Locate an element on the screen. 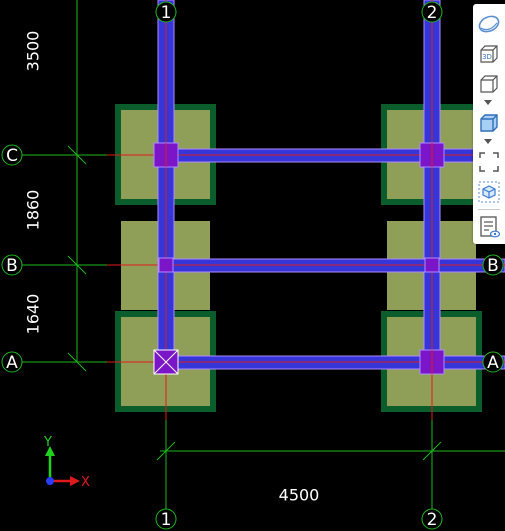 The height and width of the screenshot is (531, 505). view-cube-button is located at coordinates (489, 84).